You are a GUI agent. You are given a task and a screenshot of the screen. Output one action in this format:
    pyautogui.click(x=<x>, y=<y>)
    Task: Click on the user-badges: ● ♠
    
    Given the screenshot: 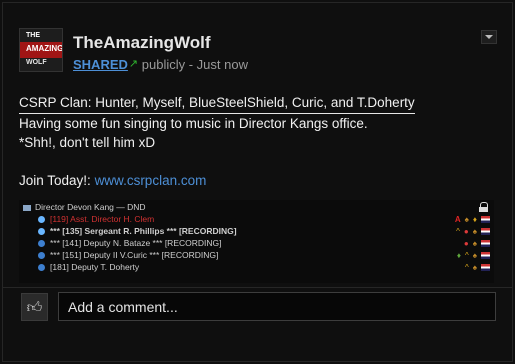 What is the action you would take?
    pyautogui.click(x=475, y=243)
    